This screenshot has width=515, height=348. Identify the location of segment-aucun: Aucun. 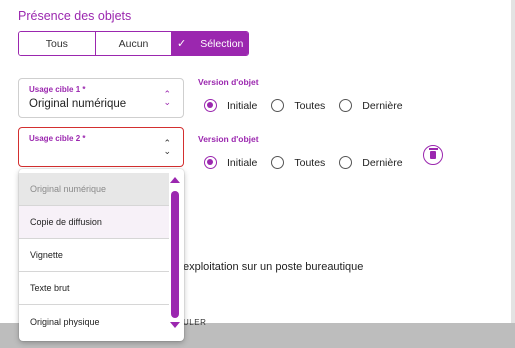
(134, 43).